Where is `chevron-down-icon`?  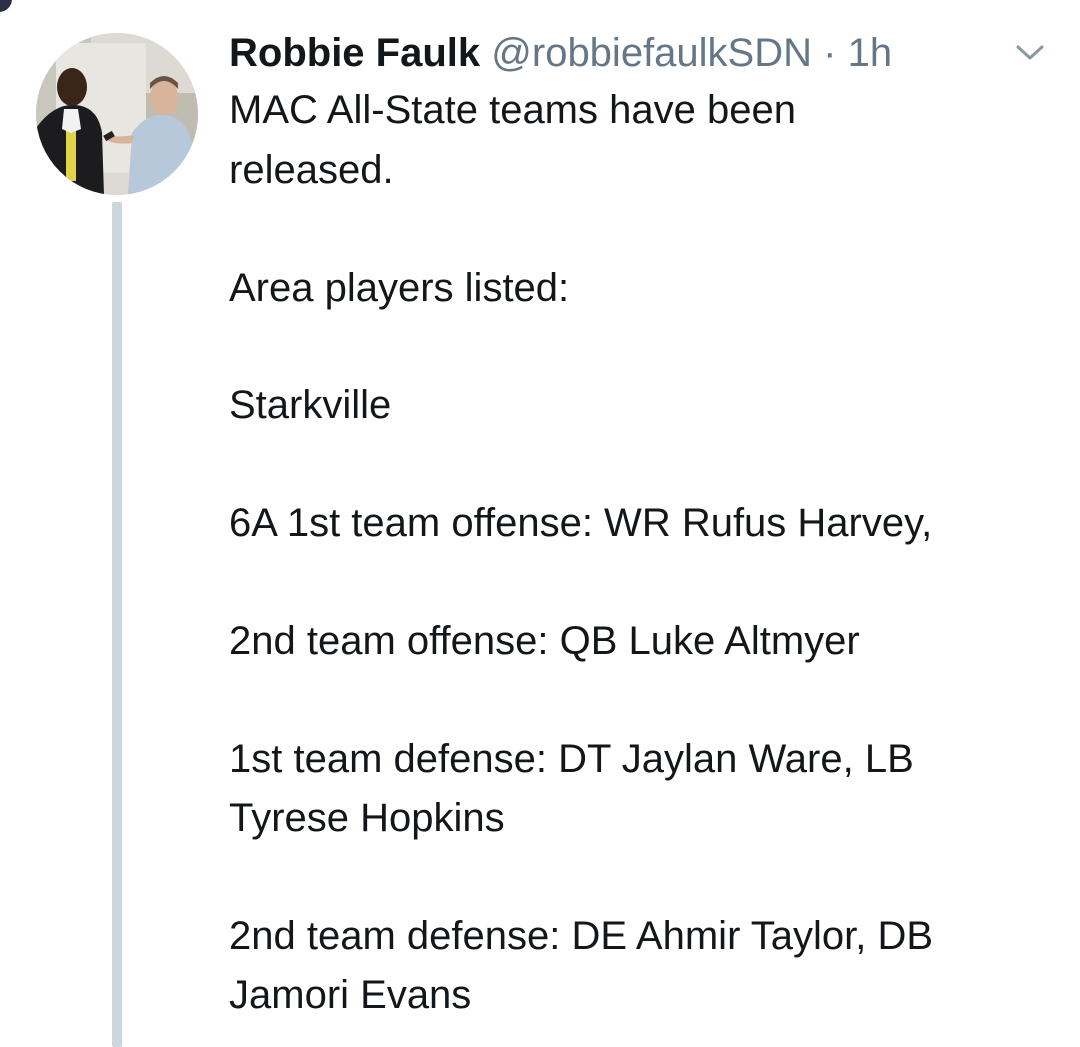 chevron-down-icon is located at coordinates (1030, 52).